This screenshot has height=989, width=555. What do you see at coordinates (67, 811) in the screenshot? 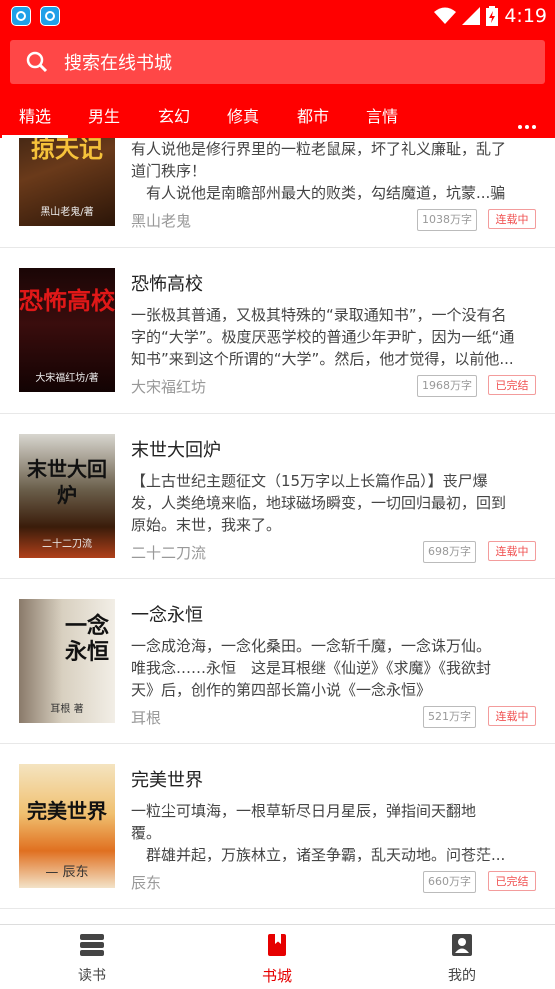
I see `cover-title: 完美世界` at bounding box center [67, 811].